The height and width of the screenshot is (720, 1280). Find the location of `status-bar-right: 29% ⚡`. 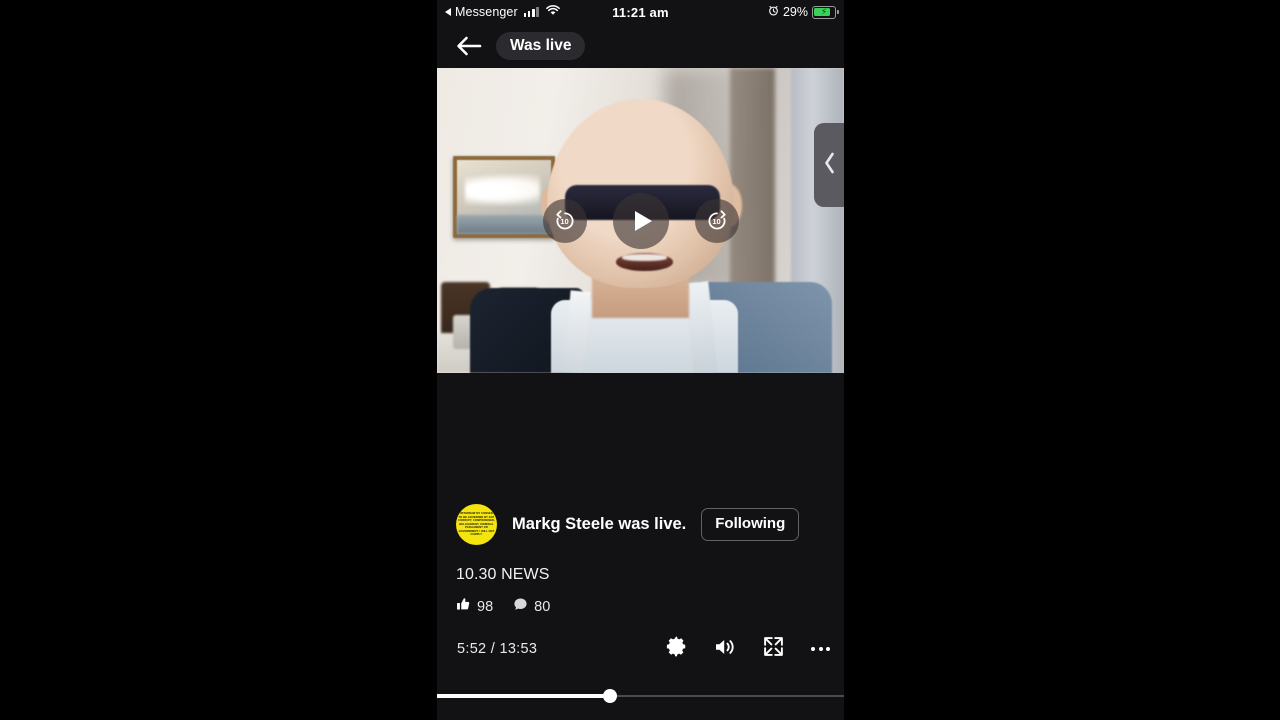

status-bar-right: 29% ⚡ is located at coordinates (803, 12).